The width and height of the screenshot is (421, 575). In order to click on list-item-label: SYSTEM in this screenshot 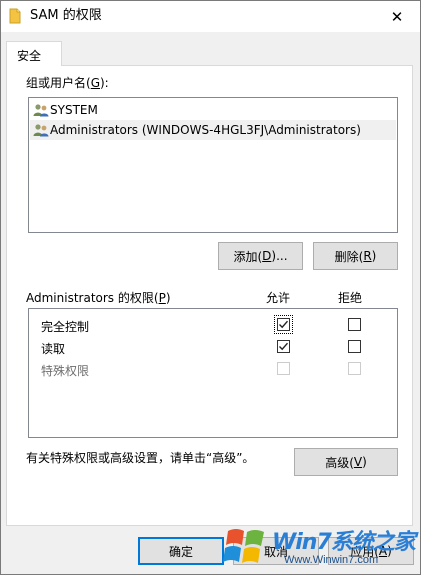, I will do `click(74, 110)`.